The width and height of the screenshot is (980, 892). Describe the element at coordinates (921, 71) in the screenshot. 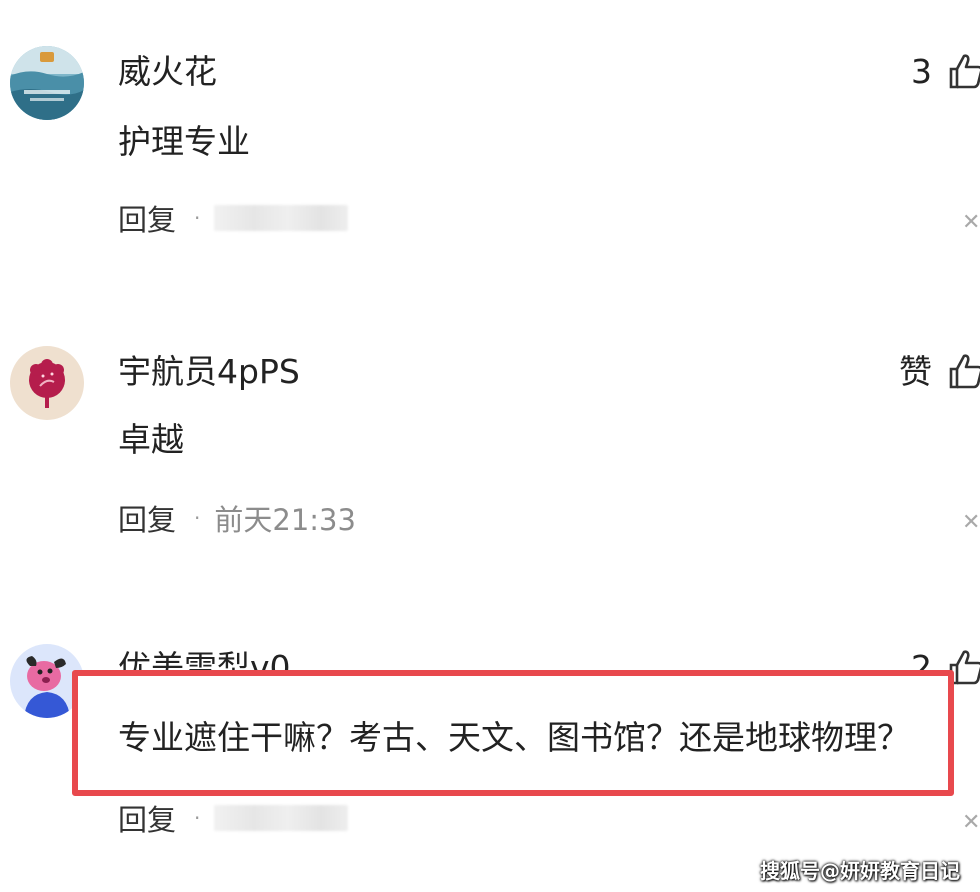

I see `like-count: 3` at that location.